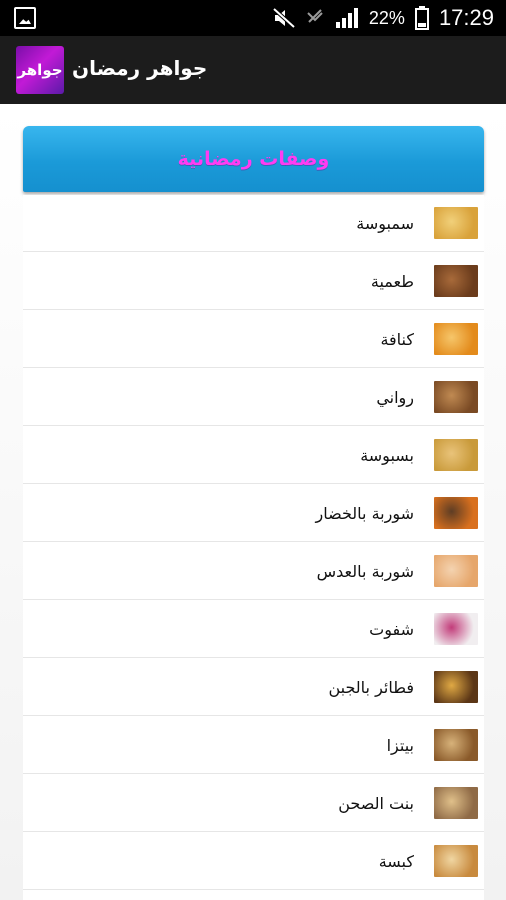 The width and height of the screenshot is (506, 900). What do you see at coordinates (253, 629) in the screenshot?
I see `list-item: شفوت` at bounding box center [253, 629].